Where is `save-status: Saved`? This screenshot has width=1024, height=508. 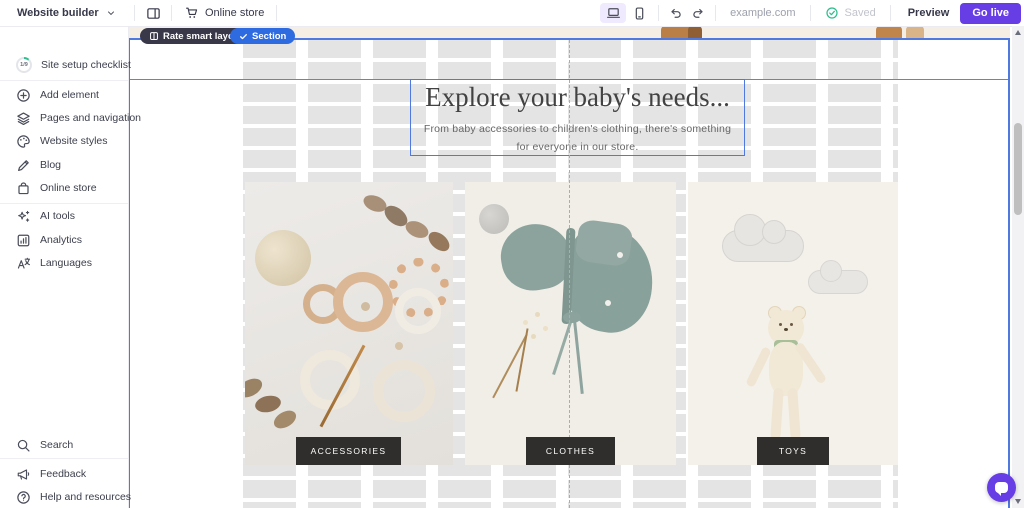
save-status: Saved is located at coordinates (850, 13).